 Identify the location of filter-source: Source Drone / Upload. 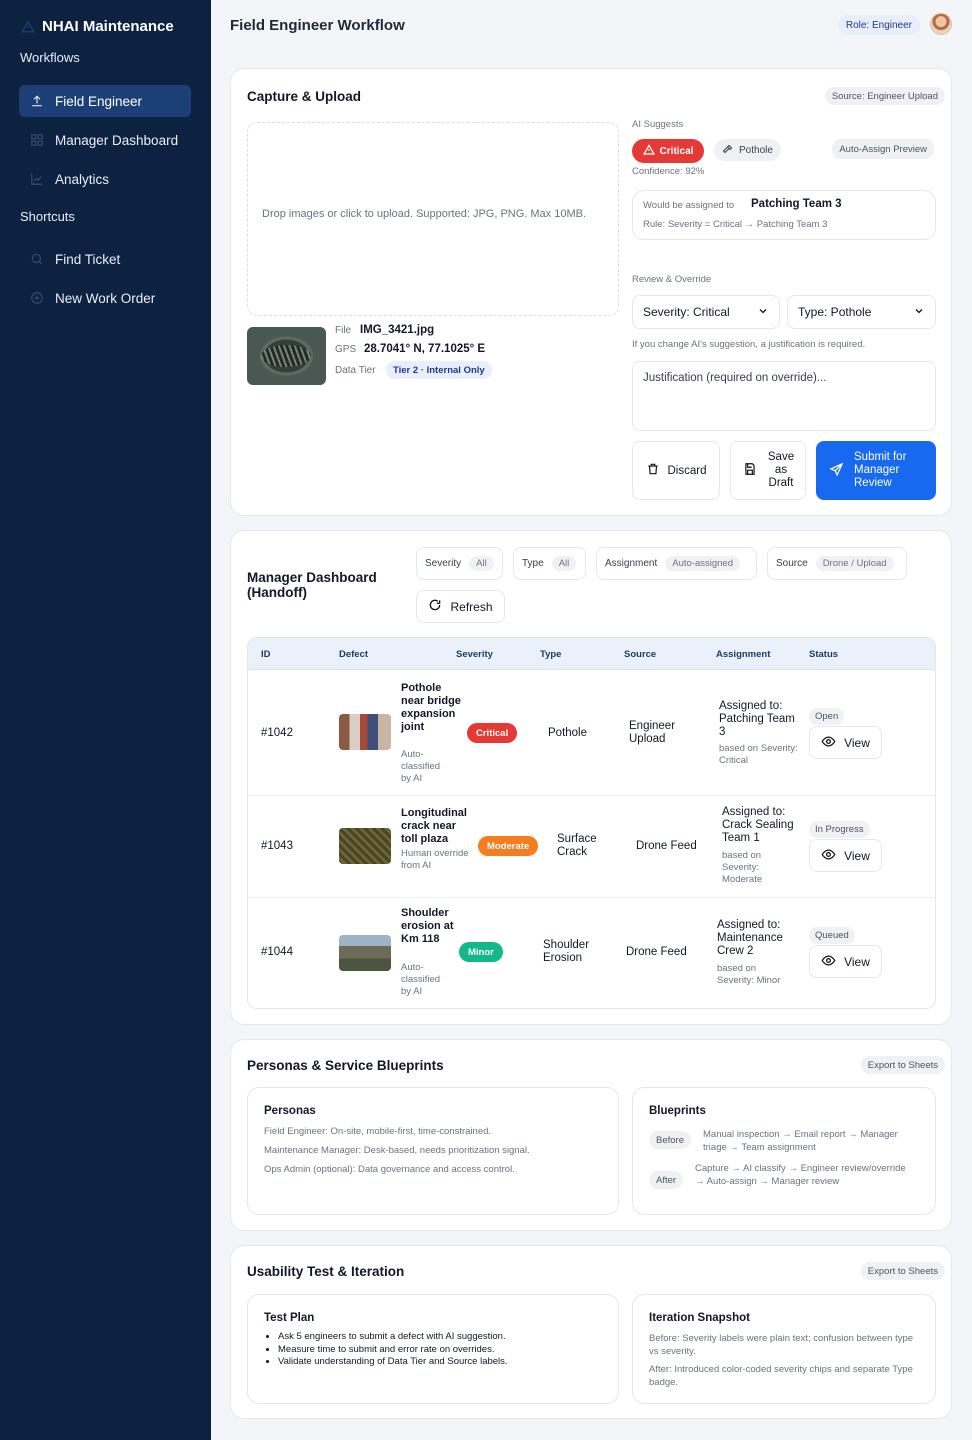
(837, 563).